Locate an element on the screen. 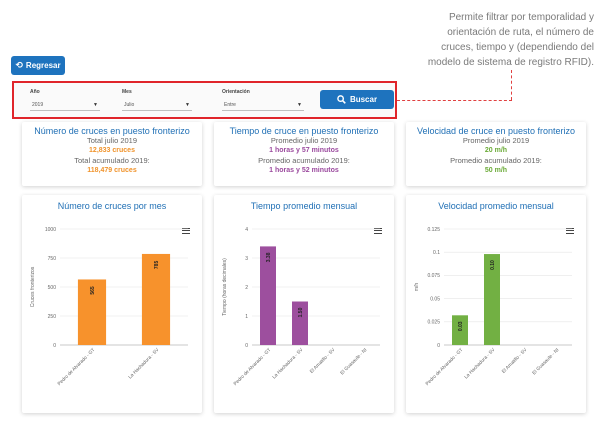 The image size is (600, 424). y-tick-label: 250 is located at coordinates (52, 317).